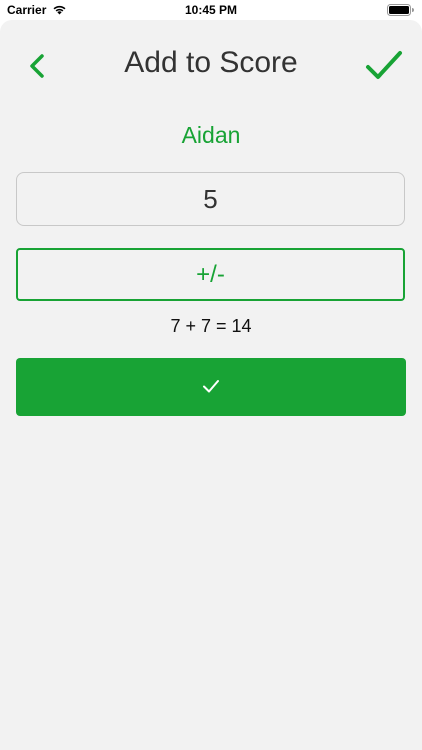 The width and height of the screenshot is (422, 750). Describe the element at coordinates (210, 199) in the screenshot. I see `score-input: 5` at that location.